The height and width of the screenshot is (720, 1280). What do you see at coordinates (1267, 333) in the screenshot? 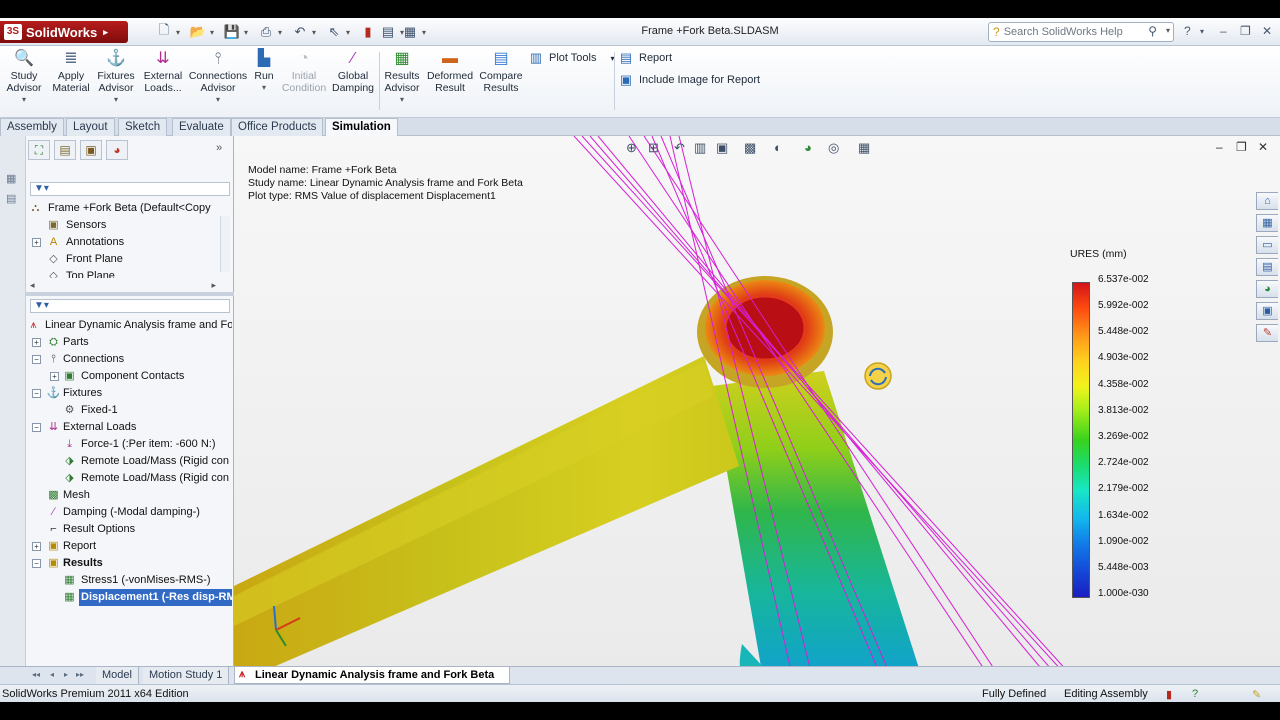
I see `forum-icon: ✎` at bounding box center [1267, 333].